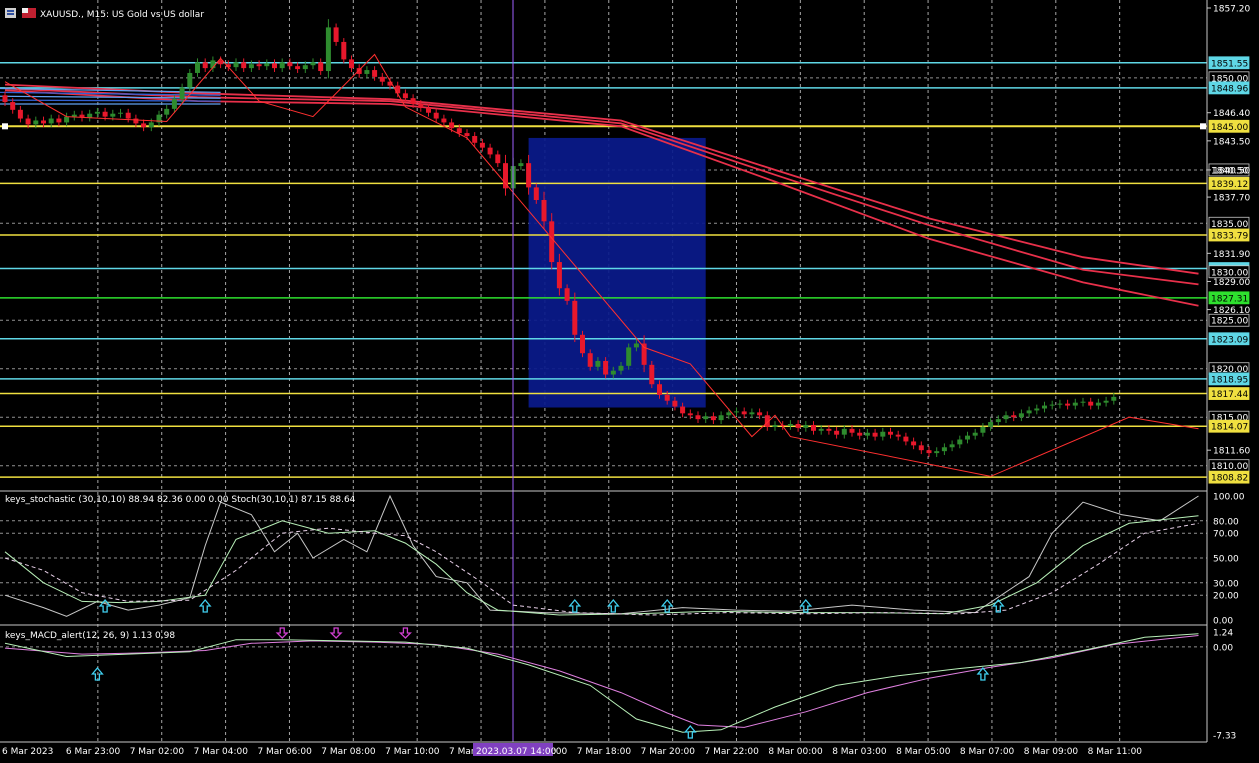  I want to click on time-label: 8 Mar 05:00, so click(923, 752).